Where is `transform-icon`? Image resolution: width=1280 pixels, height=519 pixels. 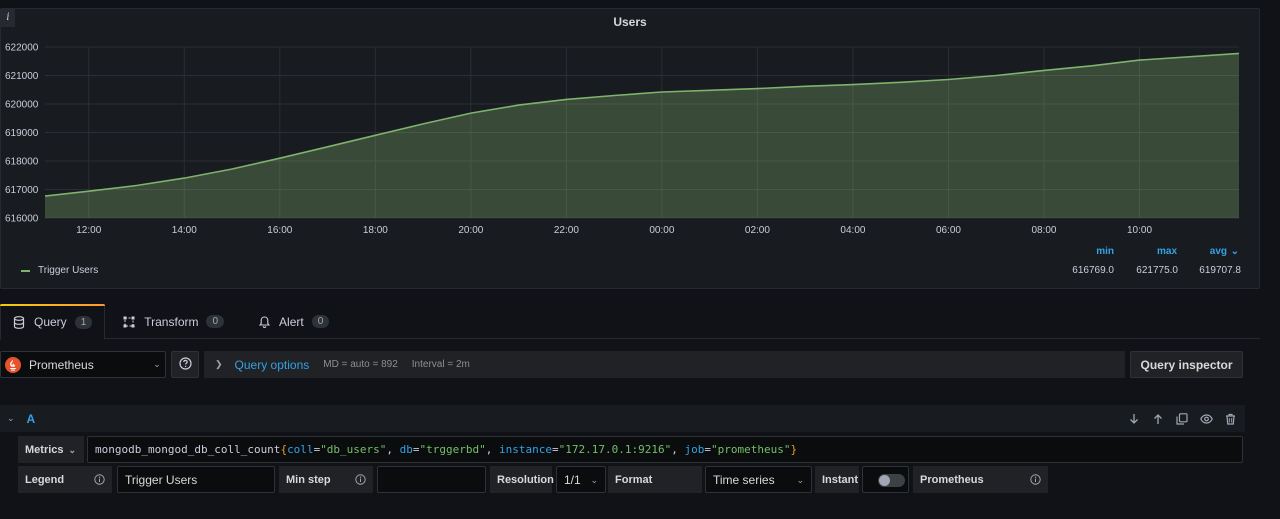
transform-icon is located at coordinates (129, 322).